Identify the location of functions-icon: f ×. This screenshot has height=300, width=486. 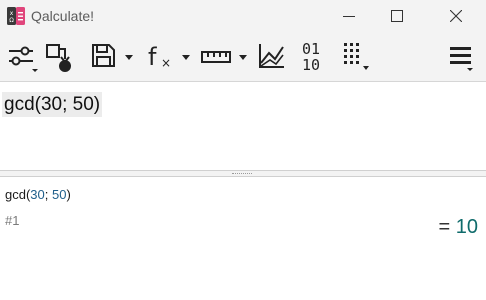
(169, 57).